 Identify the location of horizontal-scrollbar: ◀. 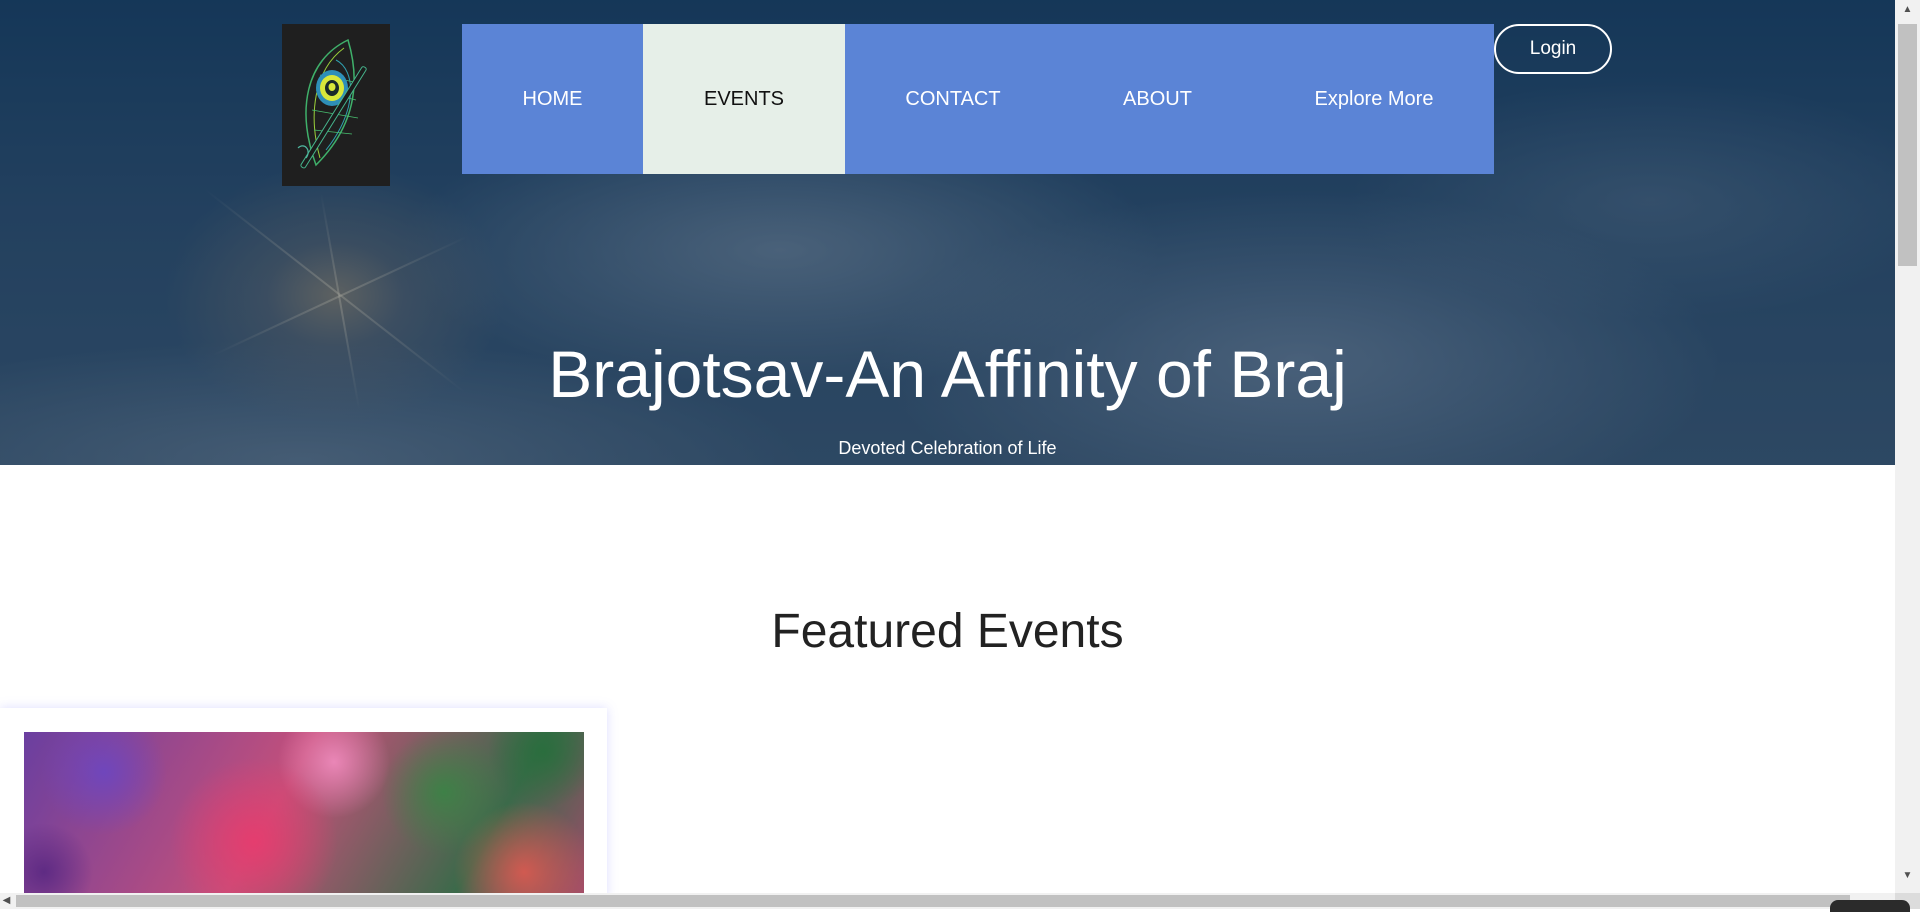
(947, 901).